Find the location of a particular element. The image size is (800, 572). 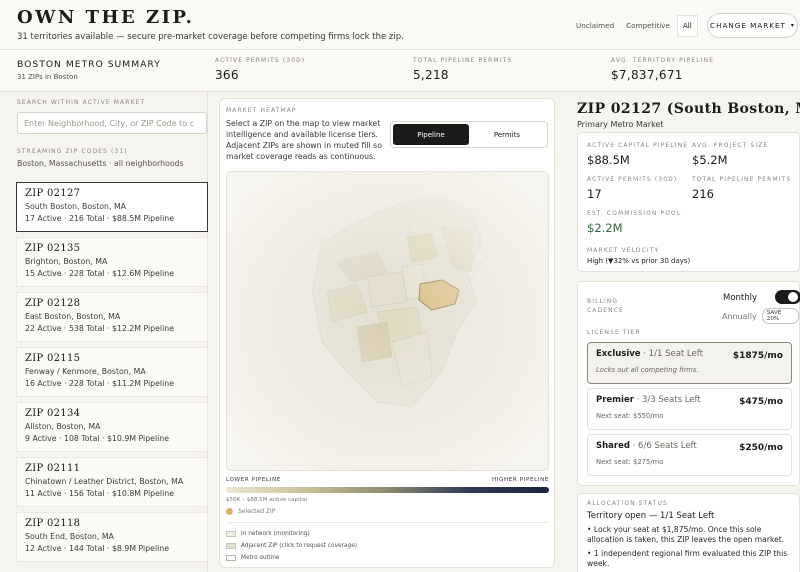

tier-price: $250/mo is located at coordinates (761, 448).